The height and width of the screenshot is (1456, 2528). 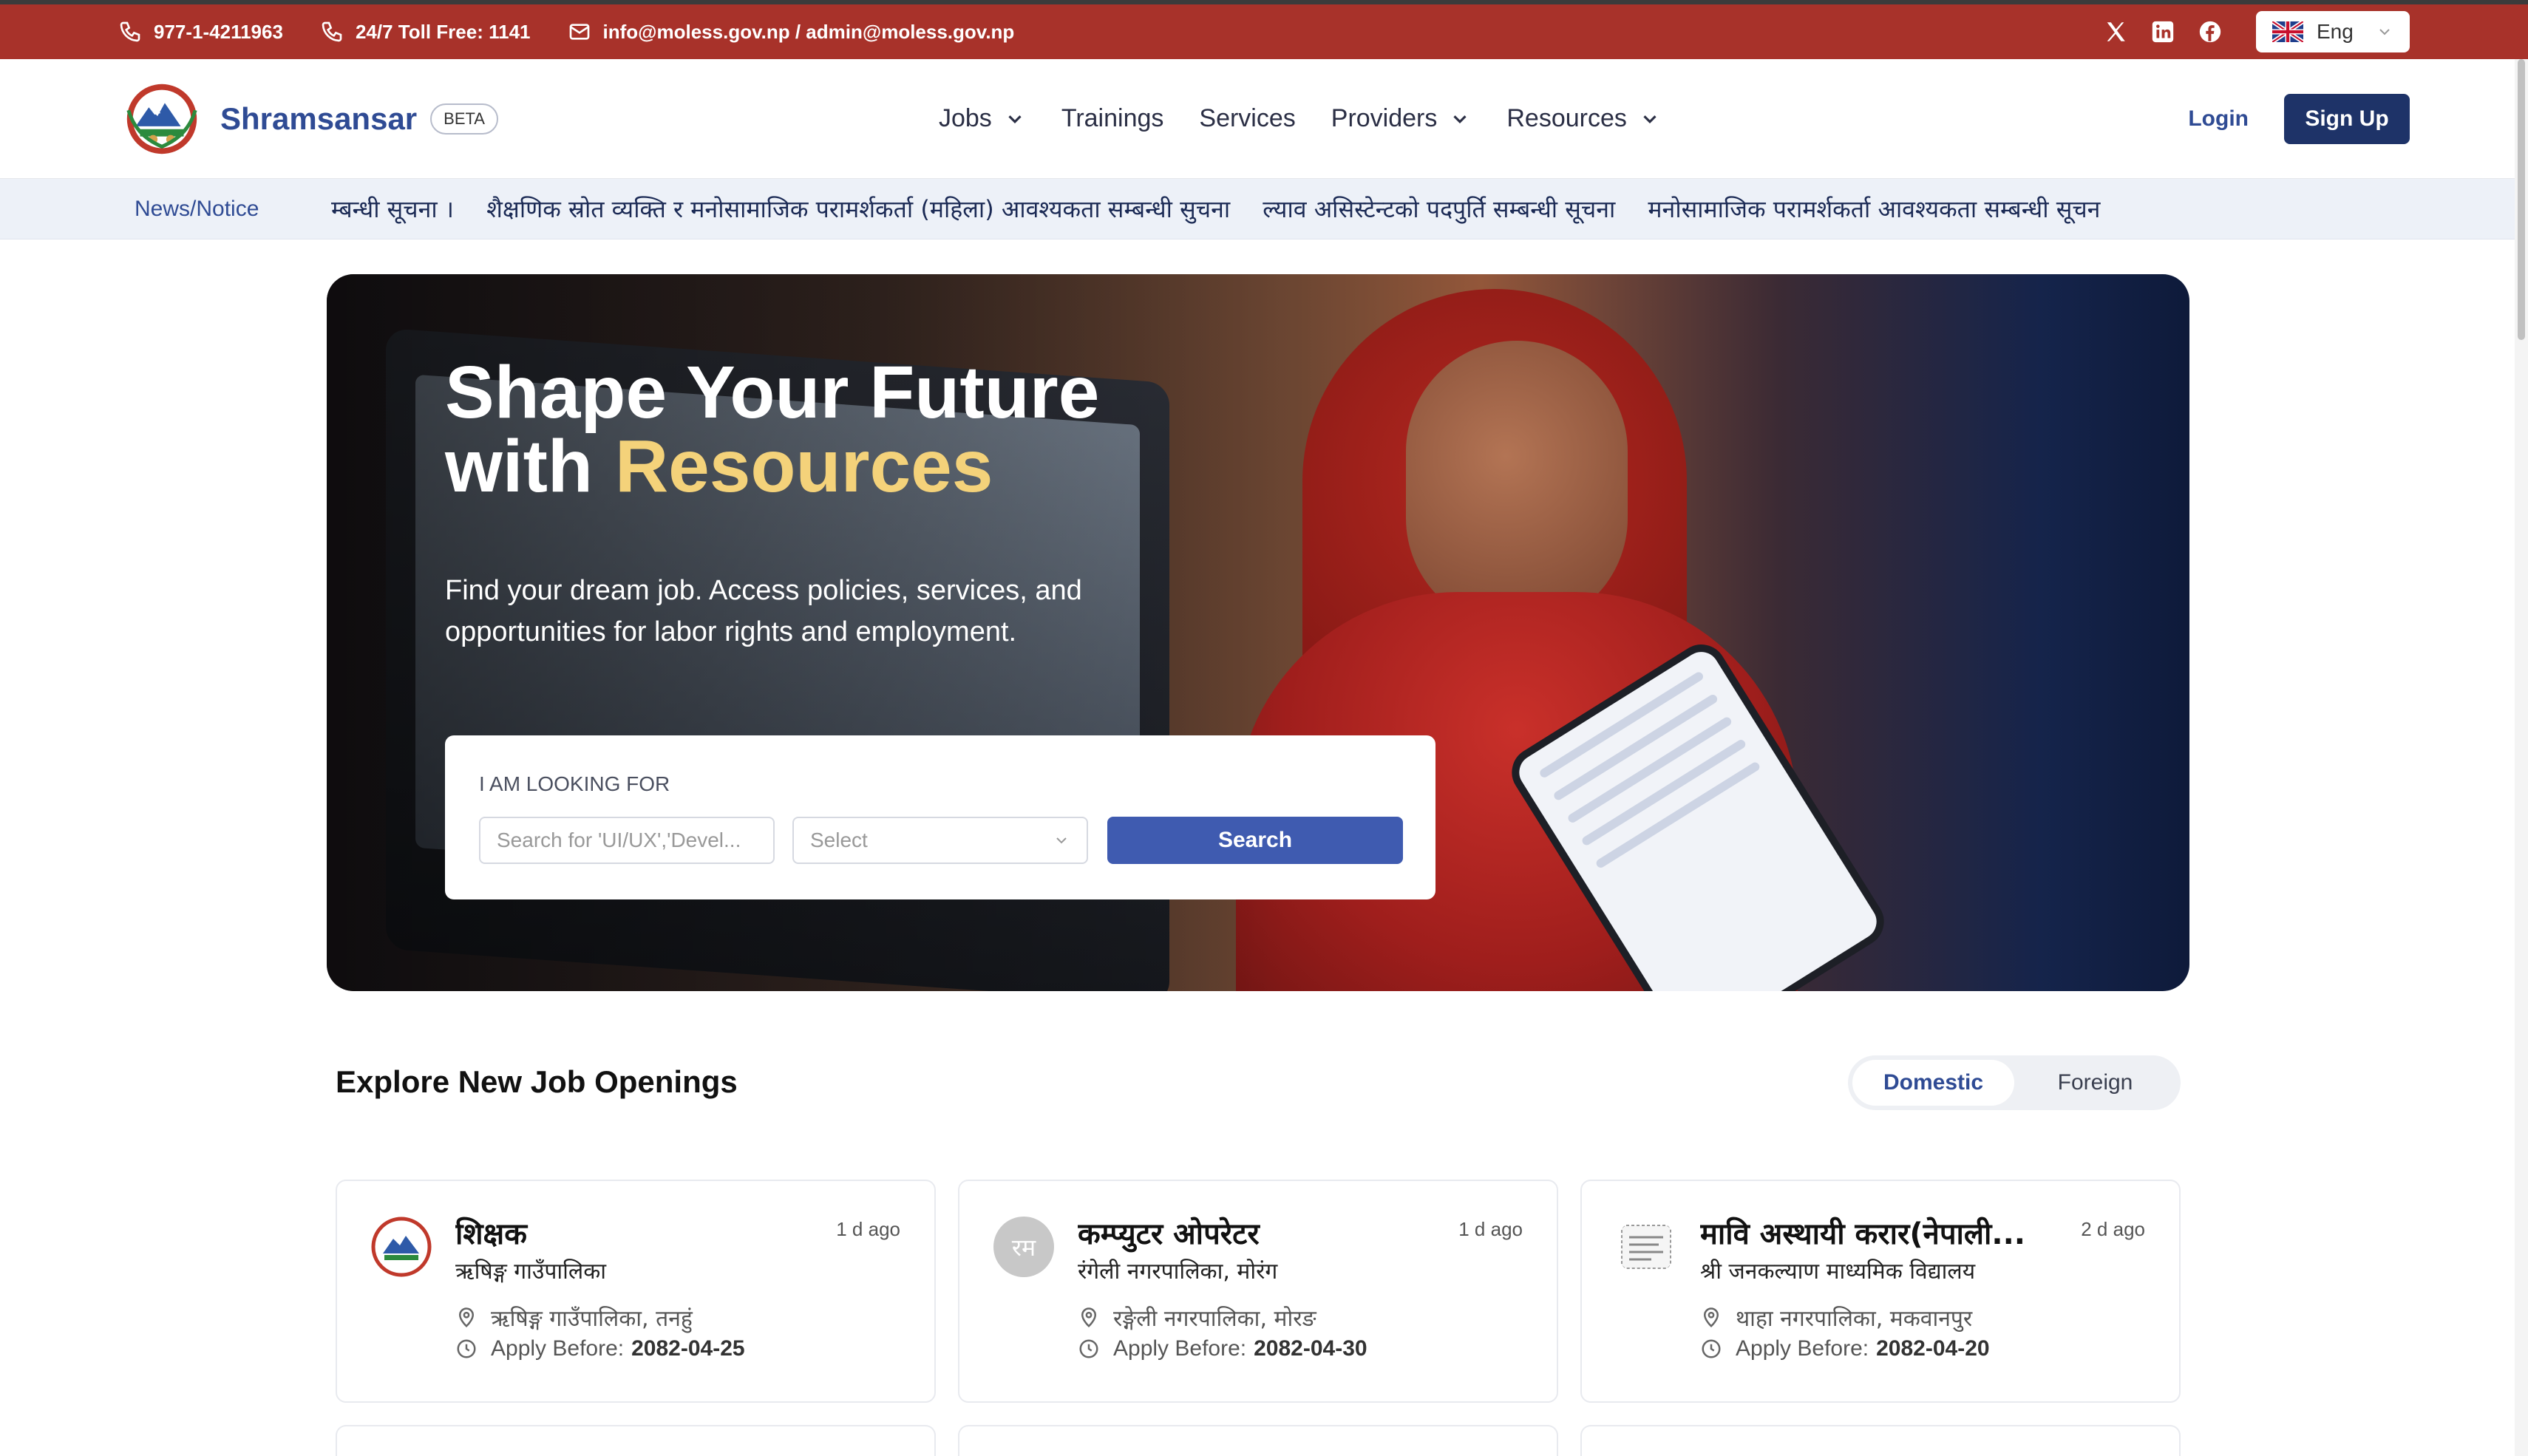 I want to click on job-org: ऋषिङ्ग गाउँपालिका, so click(x=531, y=1272).